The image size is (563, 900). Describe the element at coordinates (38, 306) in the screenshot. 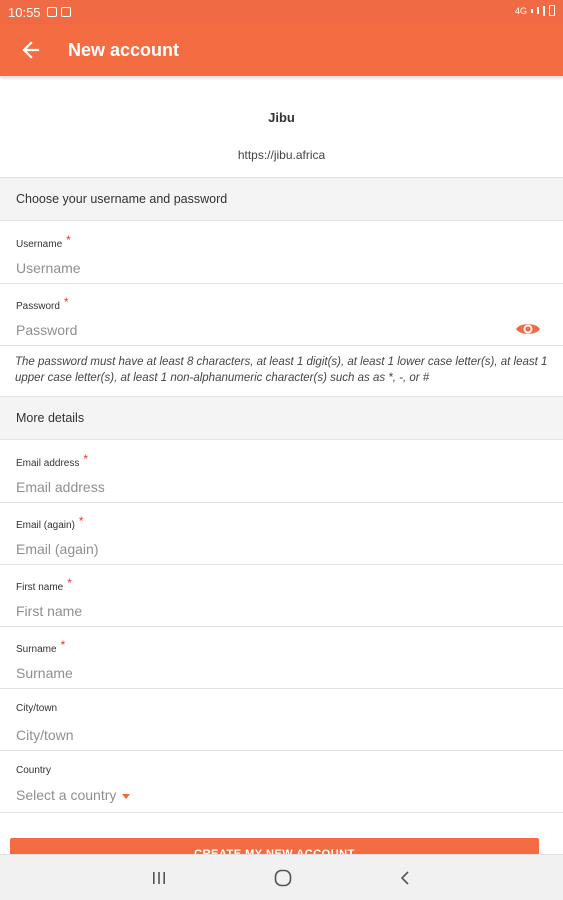

I see `password-label-text: Password` at that location.